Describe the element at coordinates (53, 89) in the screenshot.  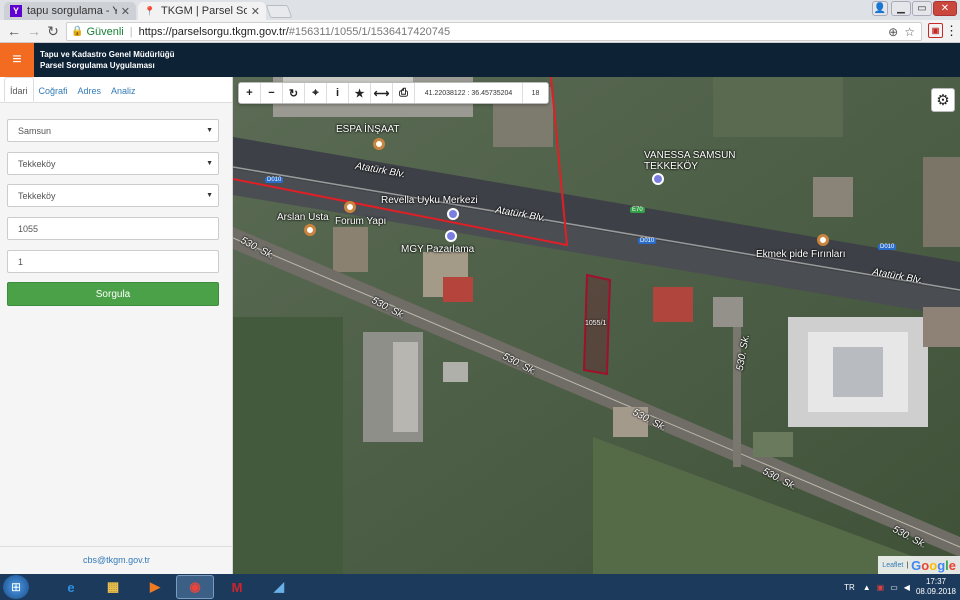
I see `tab-cografi: Coğrafi` at that location.